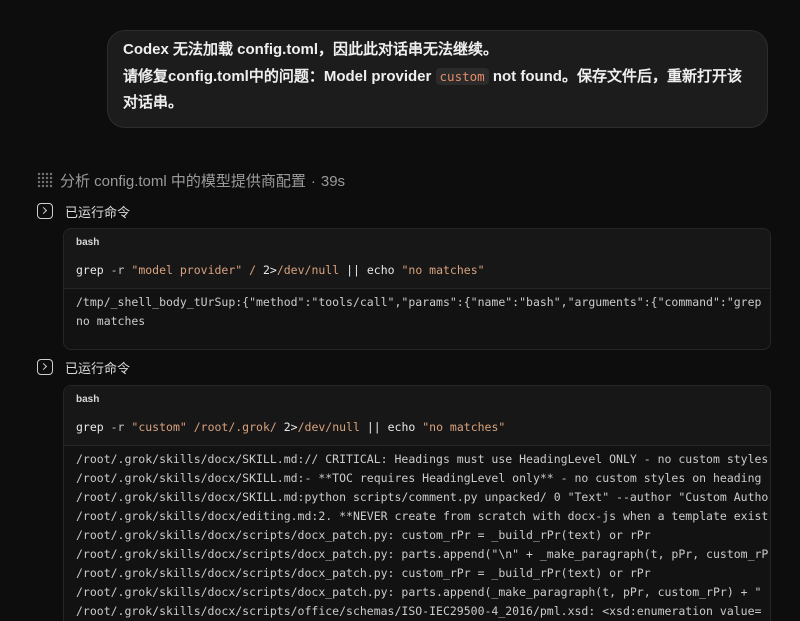  Describe the element at coordinates (111, 321) in the screenshot. I see `output-line: no matches` at that location.